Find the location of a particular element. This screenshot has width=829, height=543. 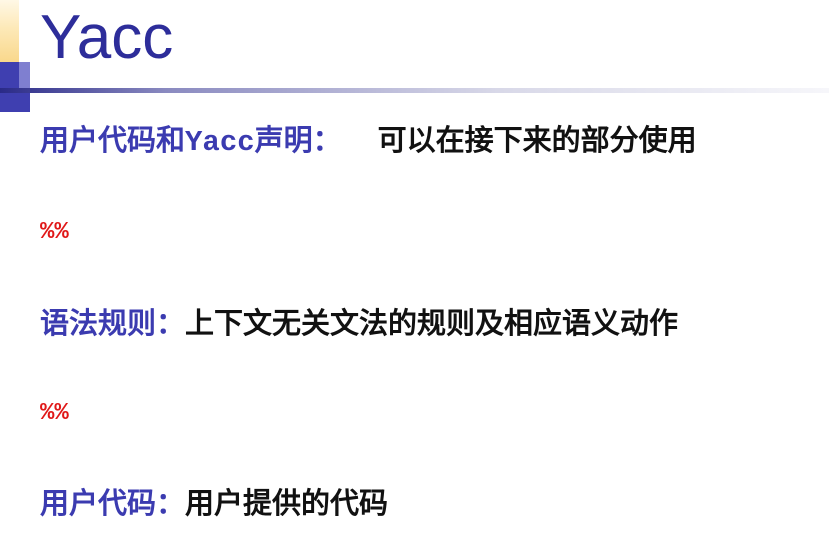

section-declarations-description: 可以在接下来的部分使用 is located at coordinates (537, 140).